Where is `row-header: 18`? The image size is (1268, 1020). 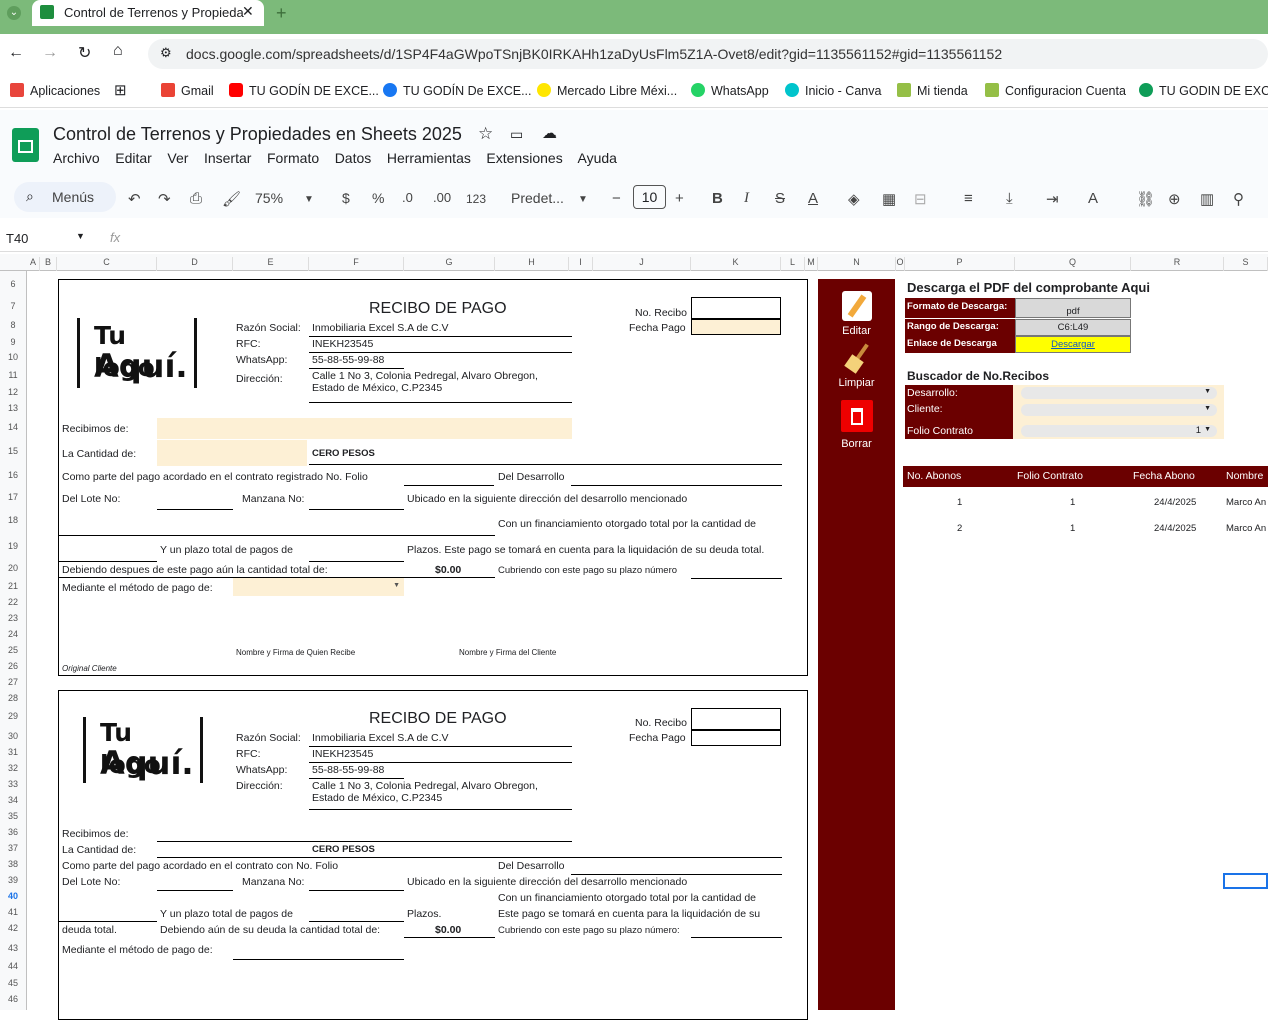 row-header: 18 is located at coordinates (13, 520).